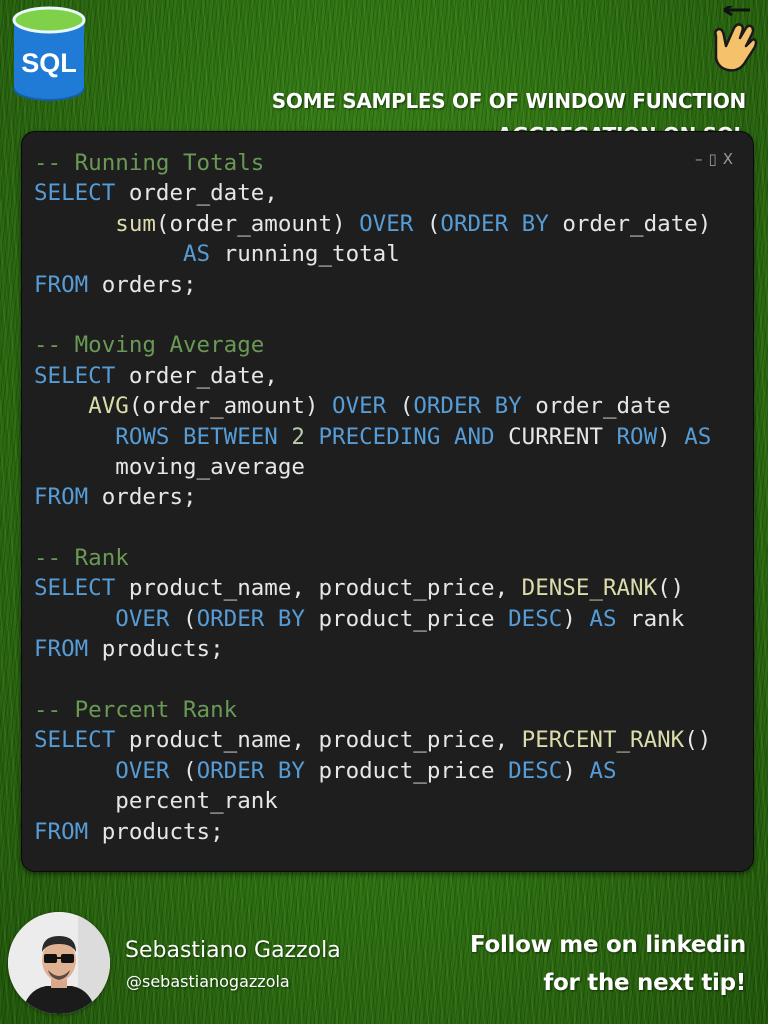 The height and width of the screenshot is (1024, 768). Describe the element at coordinates (298, 436) in the screenshot. I see `code-number: 2` at that location.